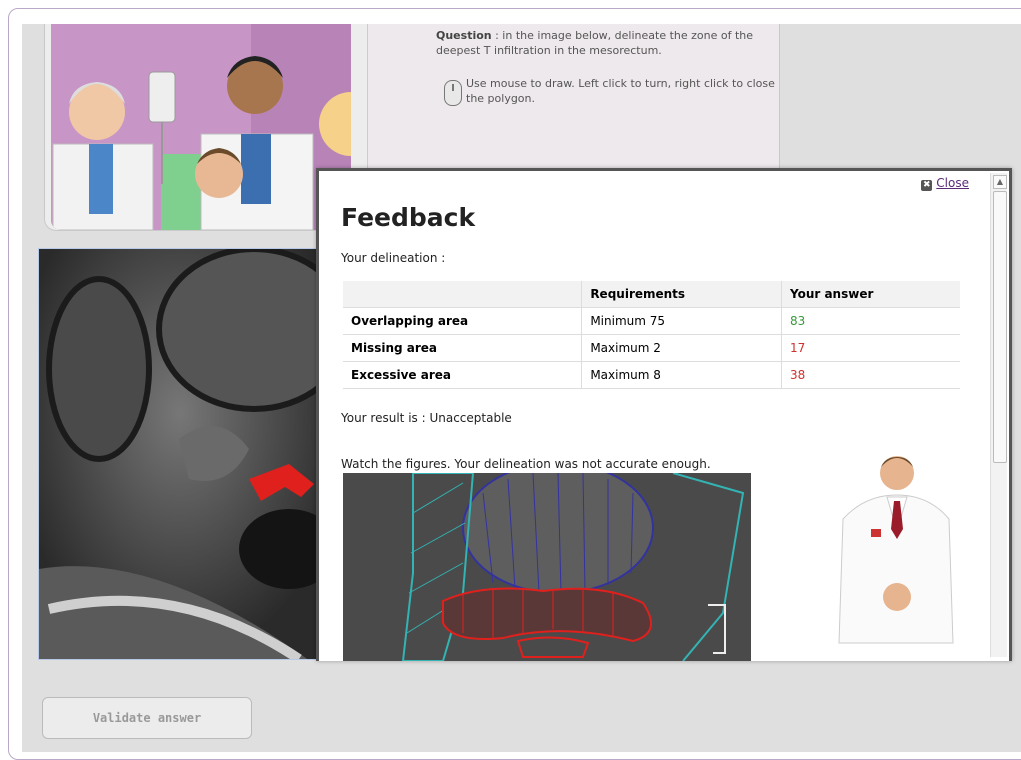 This screenshot has height=760, width=1021. I want to click on scroll-thumb, so click(1000, 327).